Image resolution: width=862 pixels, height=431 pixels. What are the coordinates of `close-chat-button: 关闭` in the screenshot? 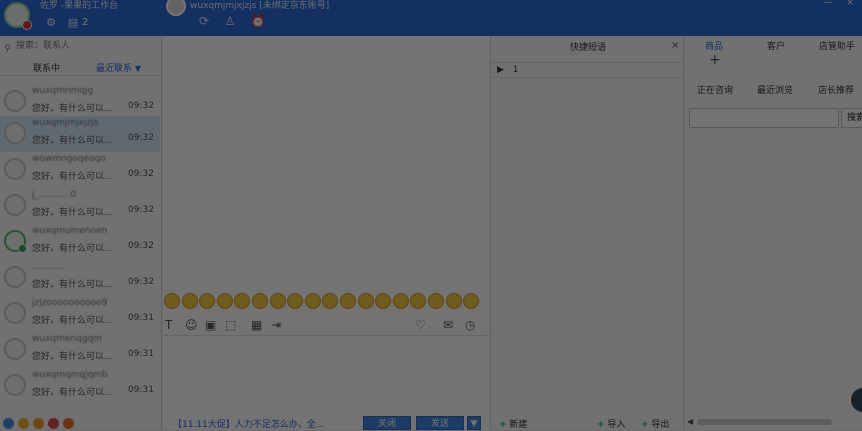 It's located at (387, 423).